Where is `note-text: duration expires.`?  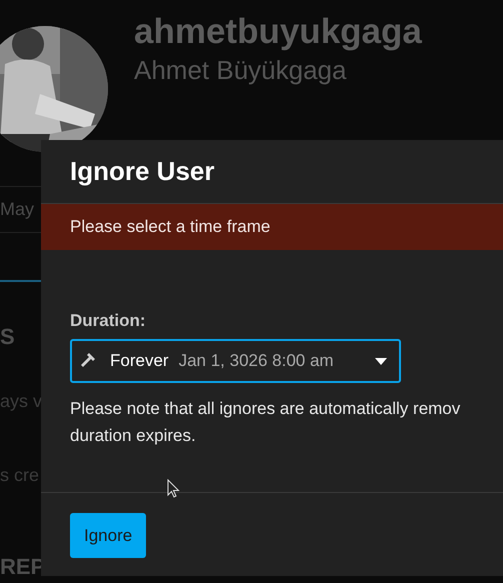 note-text: duration expires. is located at coordinates (133, 436).